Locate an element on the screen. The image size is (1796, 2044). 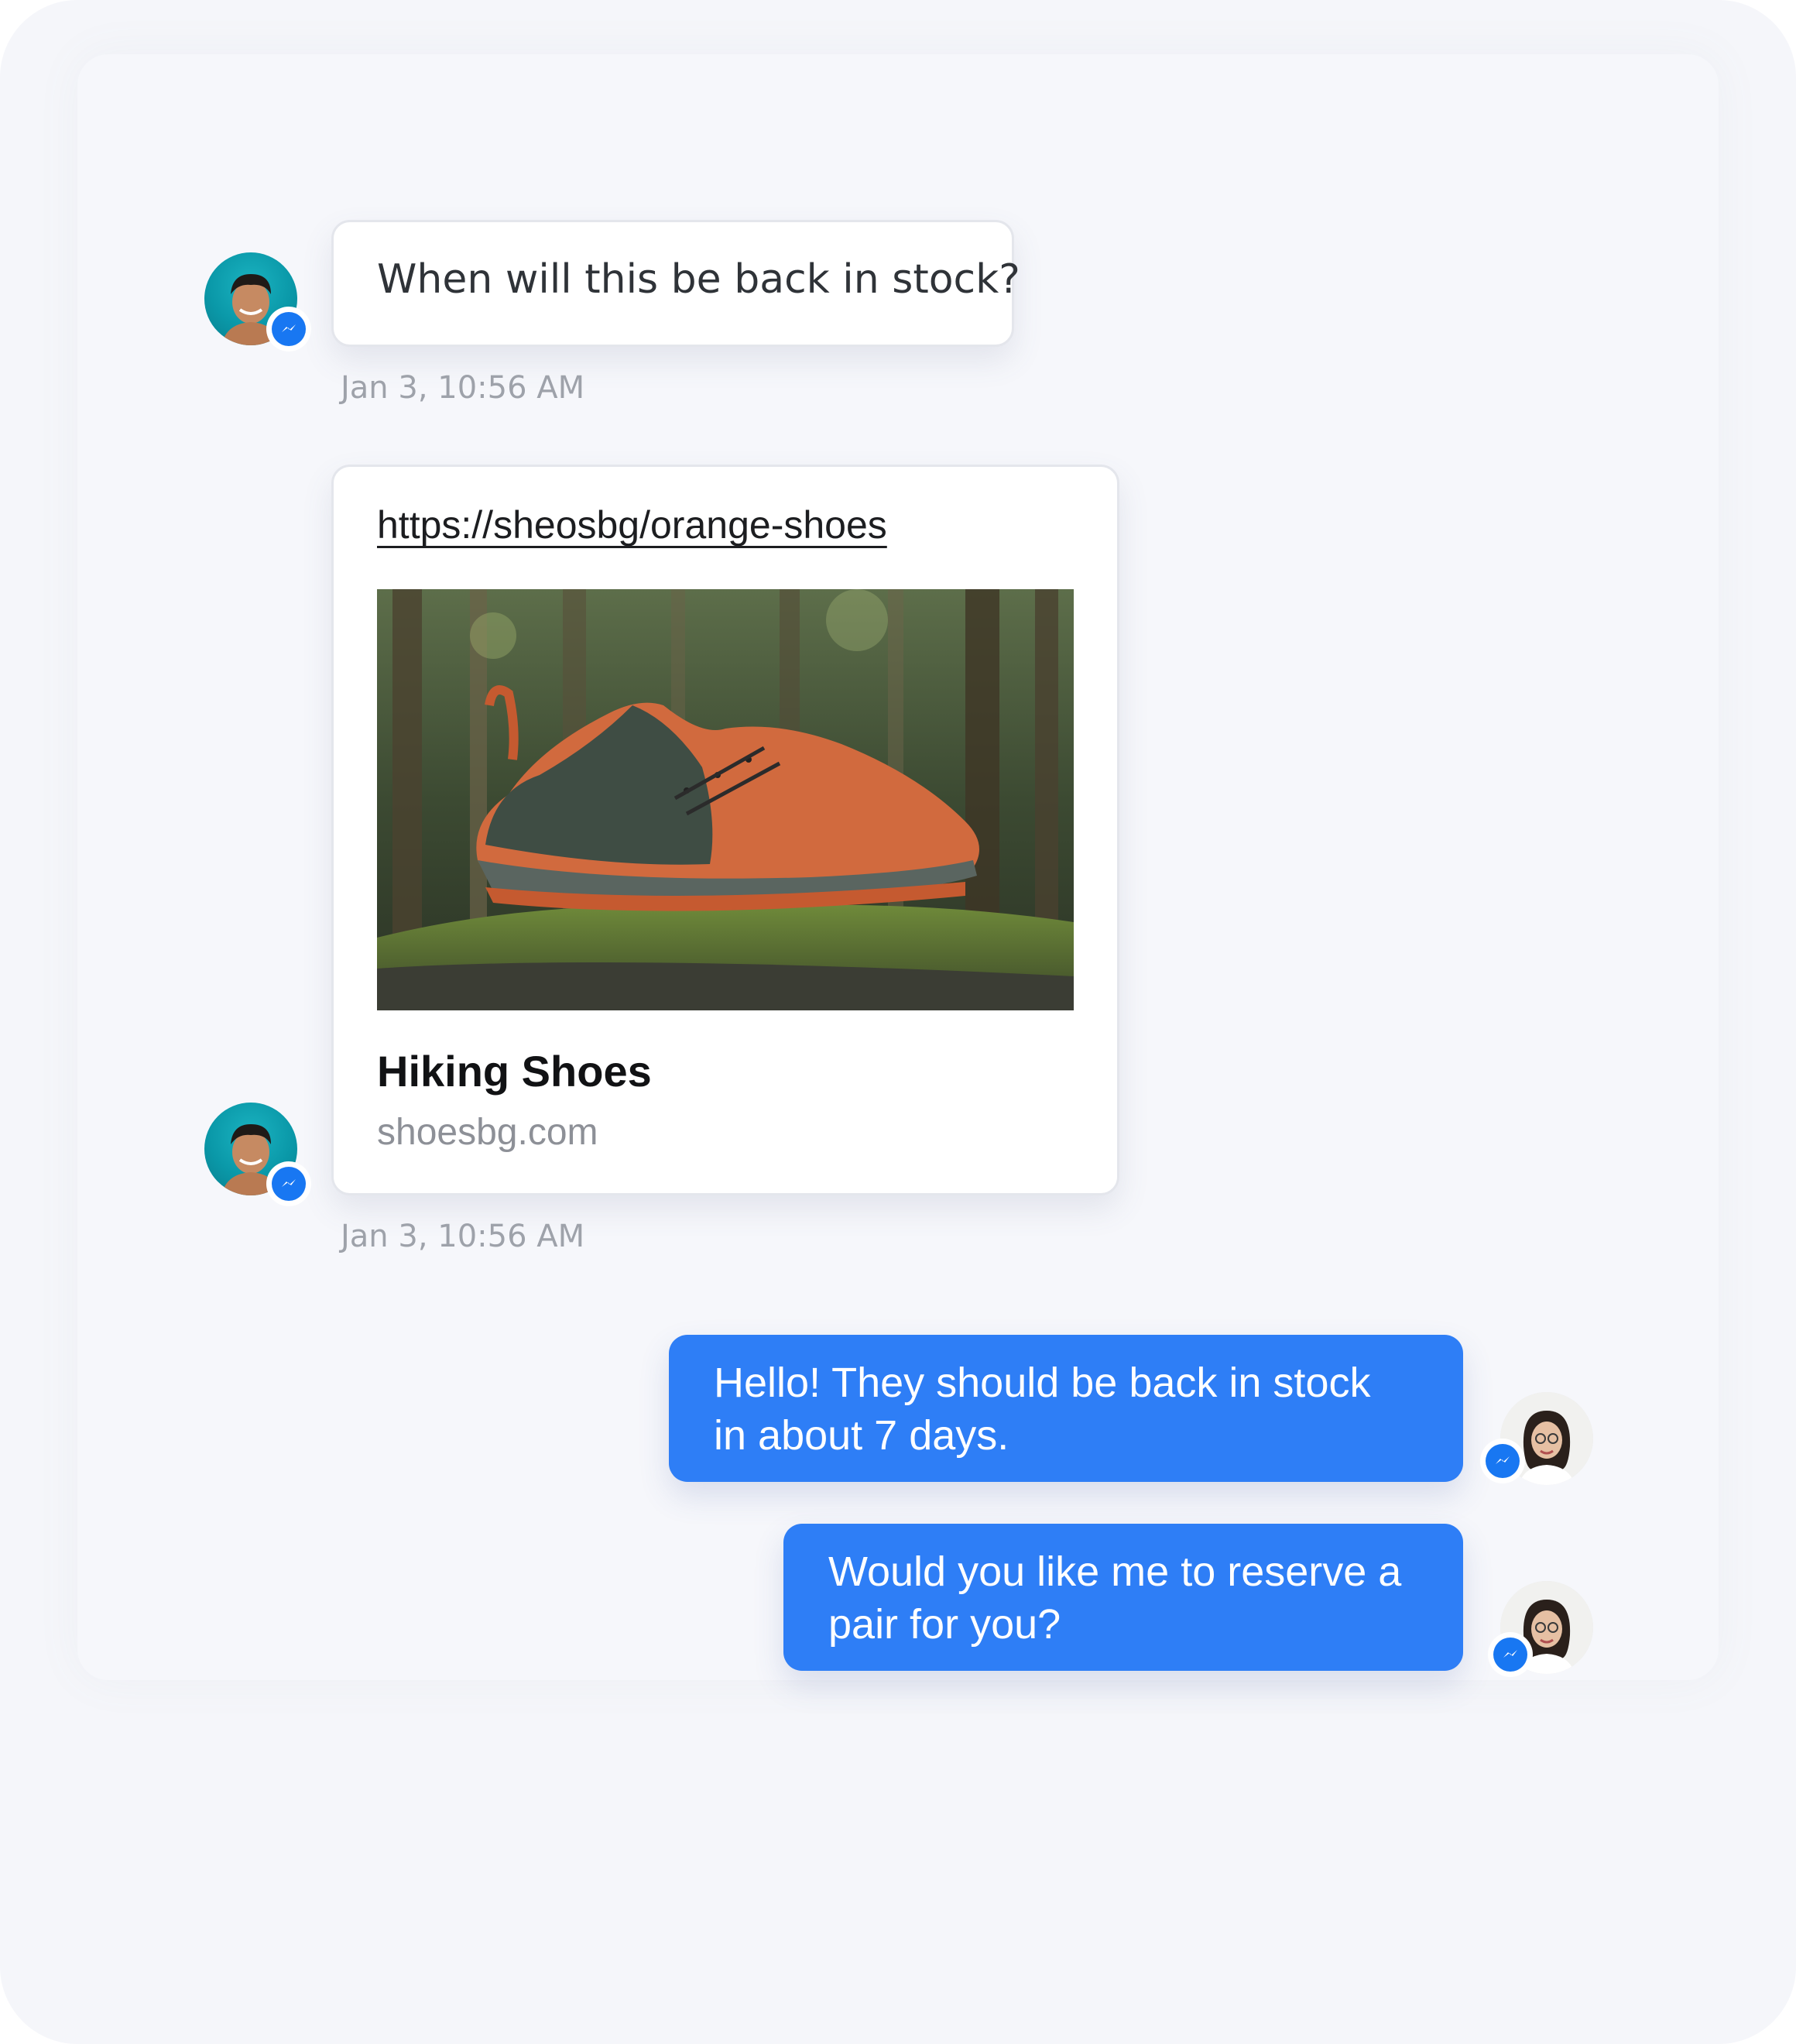
preview-domain: shoesbg.com is located at coordinates (487, 1132).